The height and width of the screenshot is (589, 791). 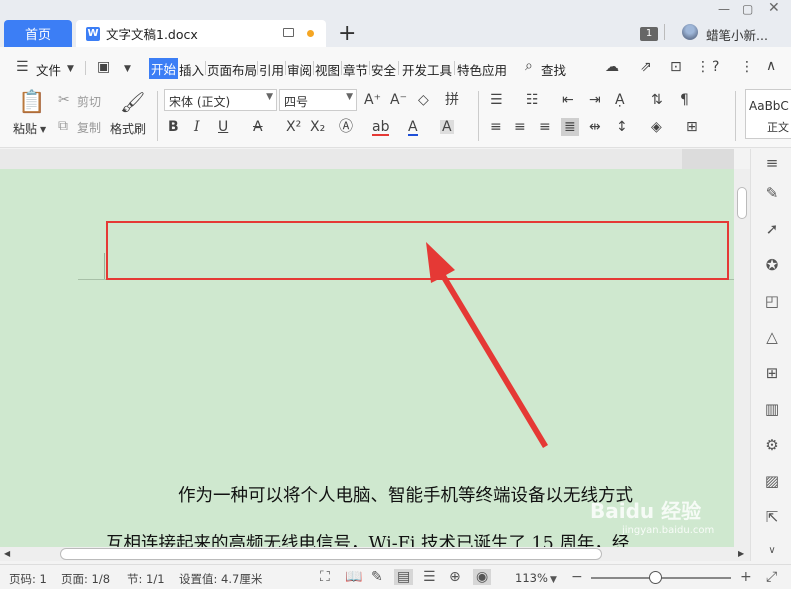 What do you see at coordinates (325, 577) in the screenshot?
I see `fullscreen-icon: ⛶` at bounding box center [325, 577].